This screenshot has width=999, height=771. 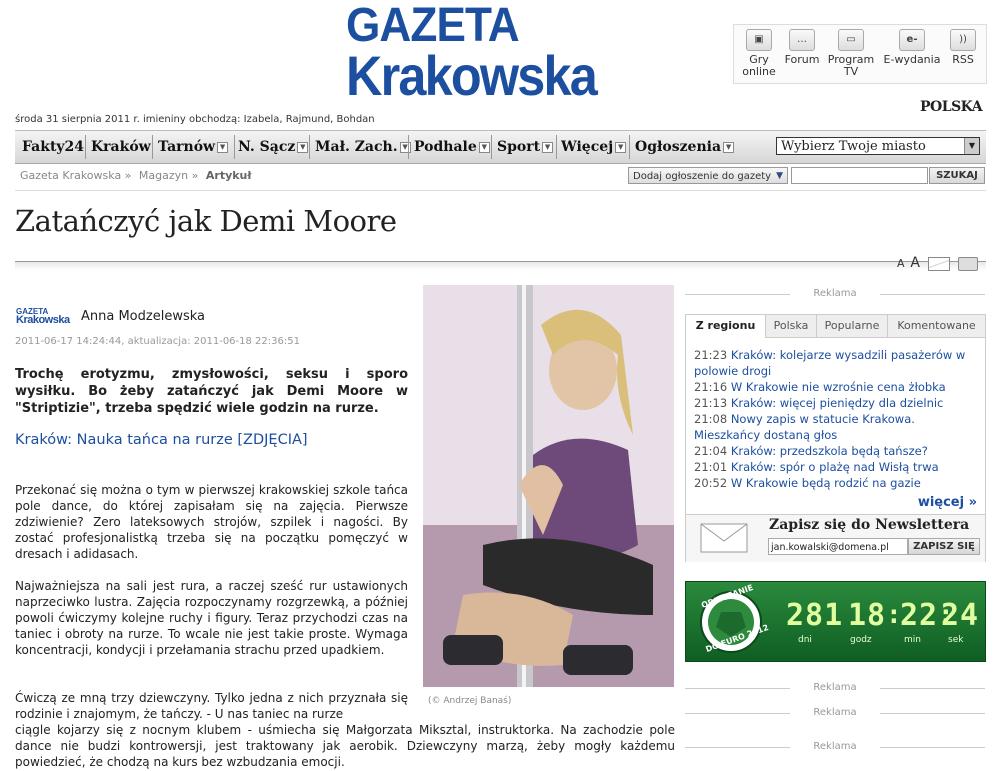 I want to click on countdown-seconds: 24, so click(x=960, y=615).